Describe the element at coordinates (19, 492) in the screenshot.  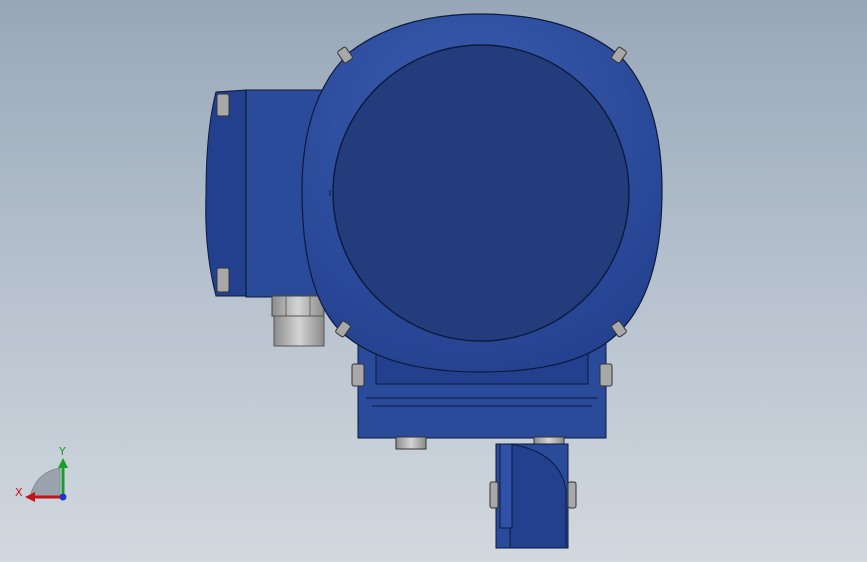
I see `triad-x-label: X` at that location.